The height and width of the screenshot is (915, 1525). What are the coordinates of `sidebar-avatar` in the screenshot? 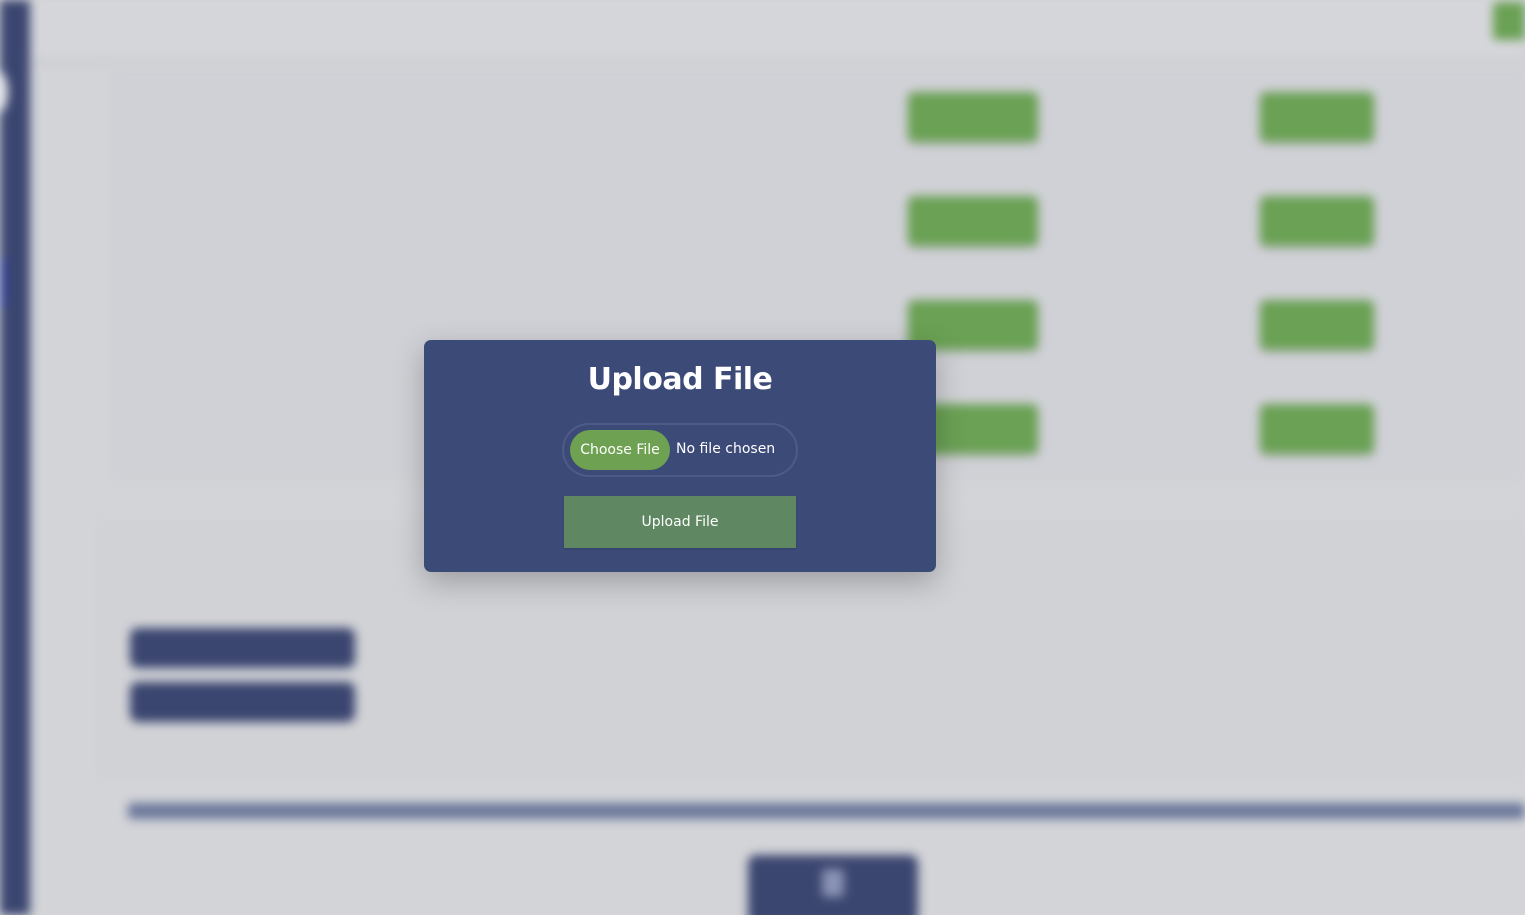 It's located at (4, 92).